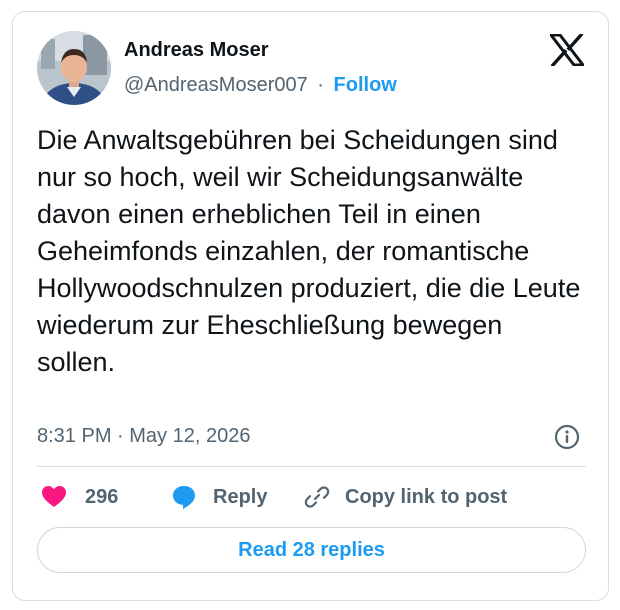 The image size is (620, 610). I want to click on heart-icon, so click(54, 496).